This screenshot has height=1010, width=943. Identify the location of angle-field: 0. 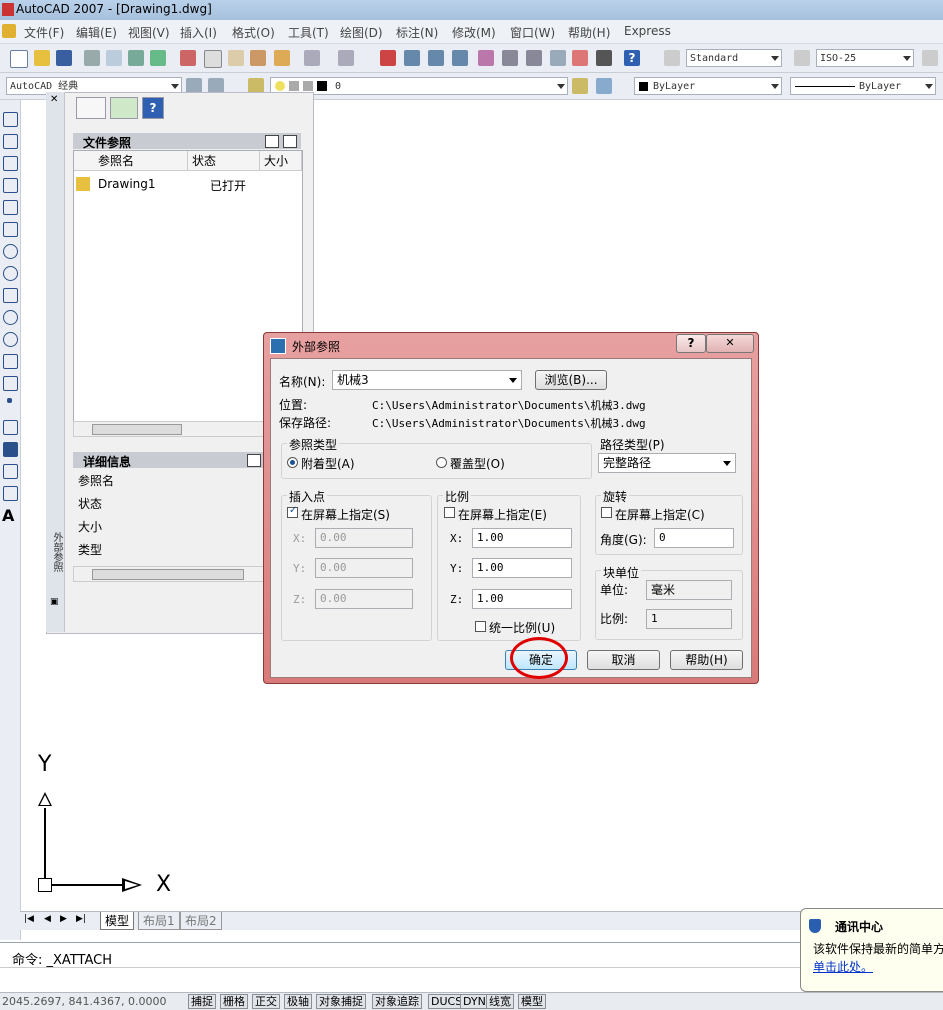
(694, 538).